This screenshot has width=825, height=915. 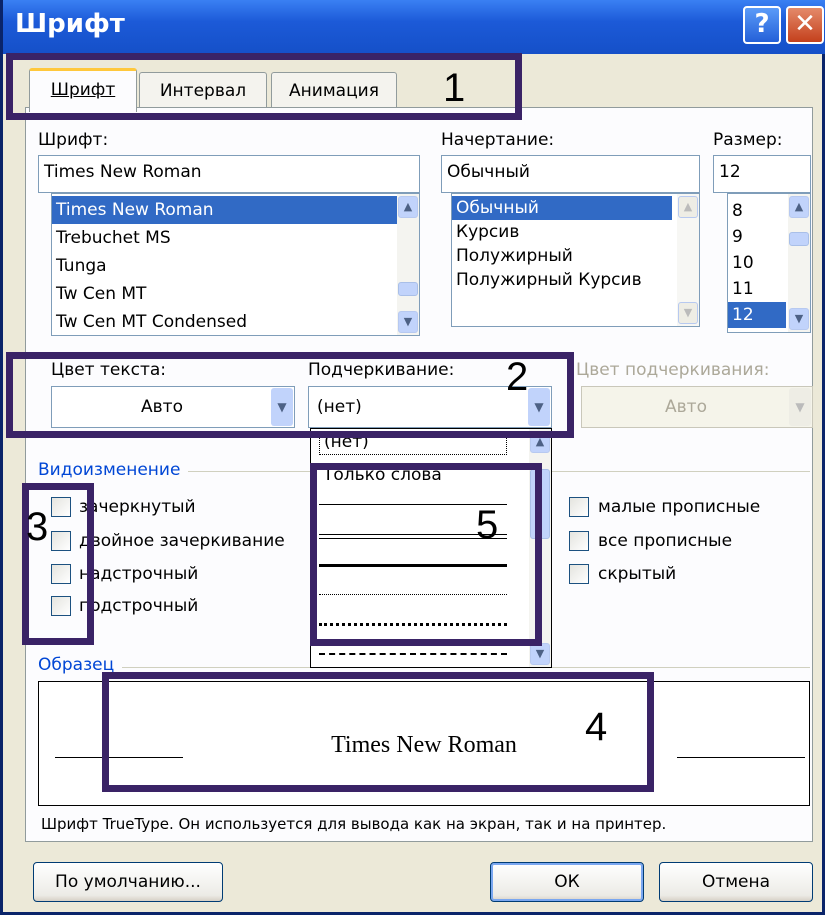 What do you see at coordinates (679, 507) in the screenshot?
I see `small-caps-label: малые прописные` at bounding box center [679, 507].